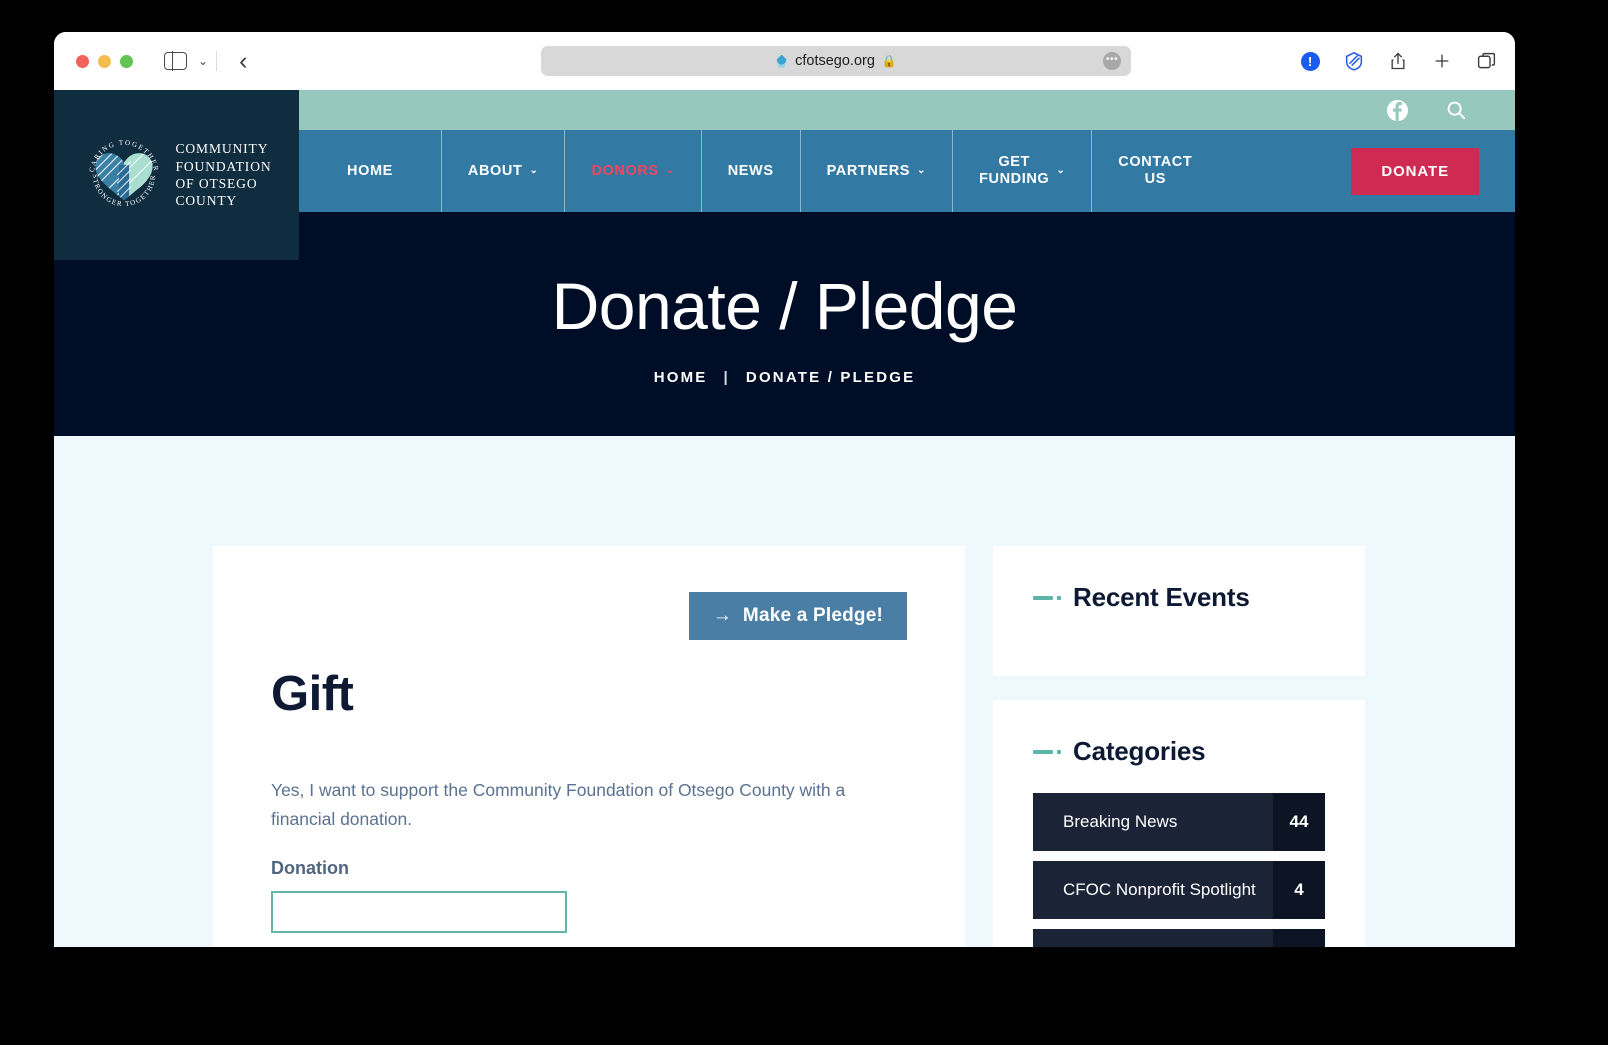  I want to click on search-icon, so click(1456, 110).